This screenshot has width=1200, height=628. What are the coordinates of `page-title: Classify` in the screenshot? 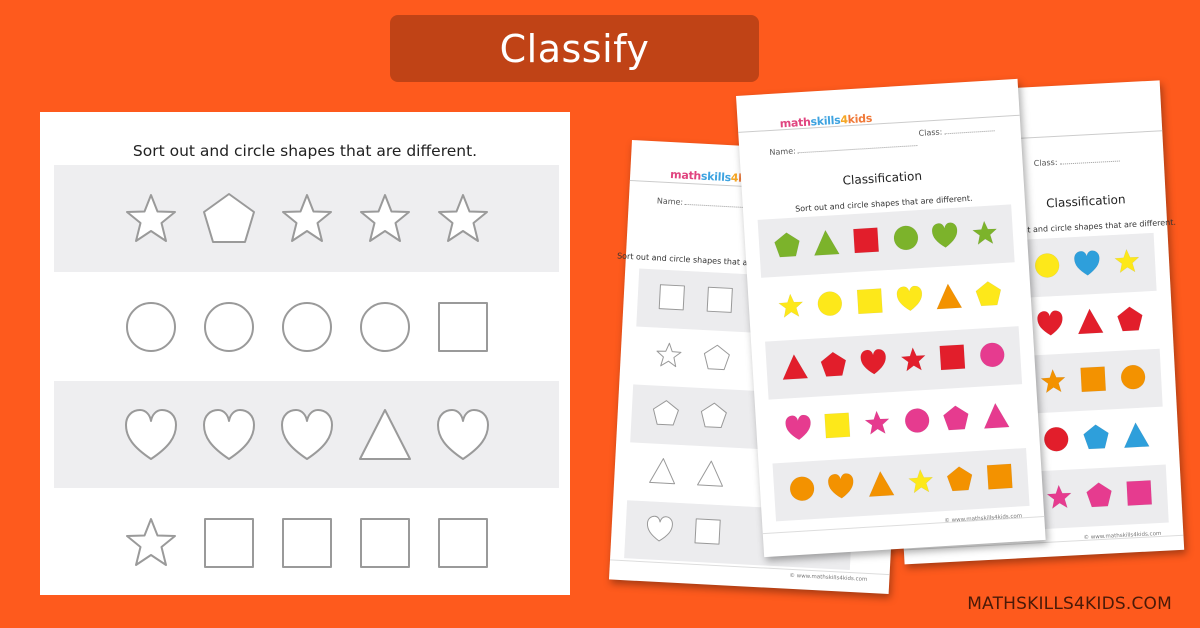 It's located at (574, 48).